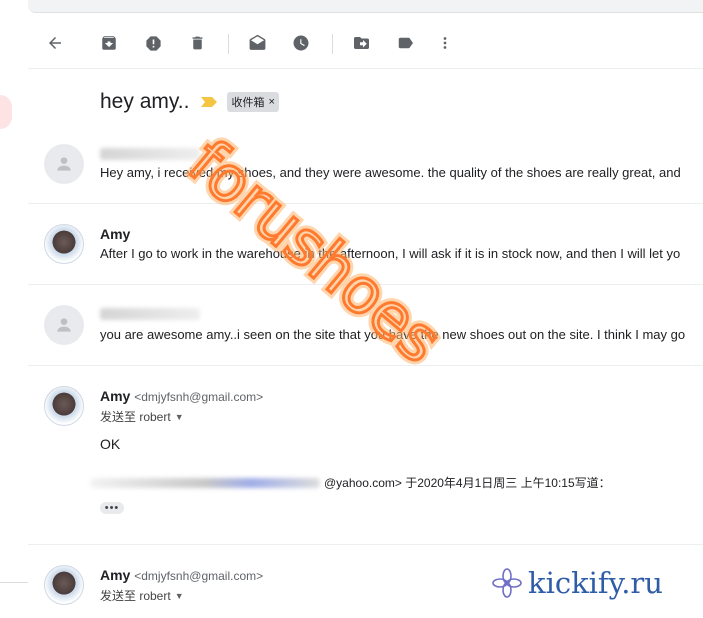 This screenshot has width=703, height=618. Describe the element at coordinates (55, 43) in the screenshot. I see `back-icon` at that location.